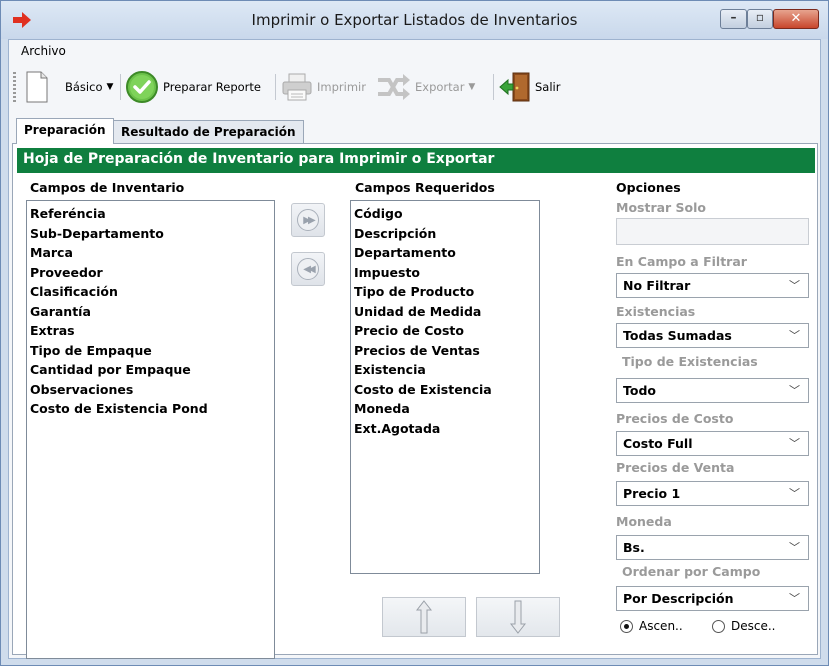 The height and width of the screenshot is (666, 829). I want to click on list-item: Unidad de Medida, so click(445, 312).